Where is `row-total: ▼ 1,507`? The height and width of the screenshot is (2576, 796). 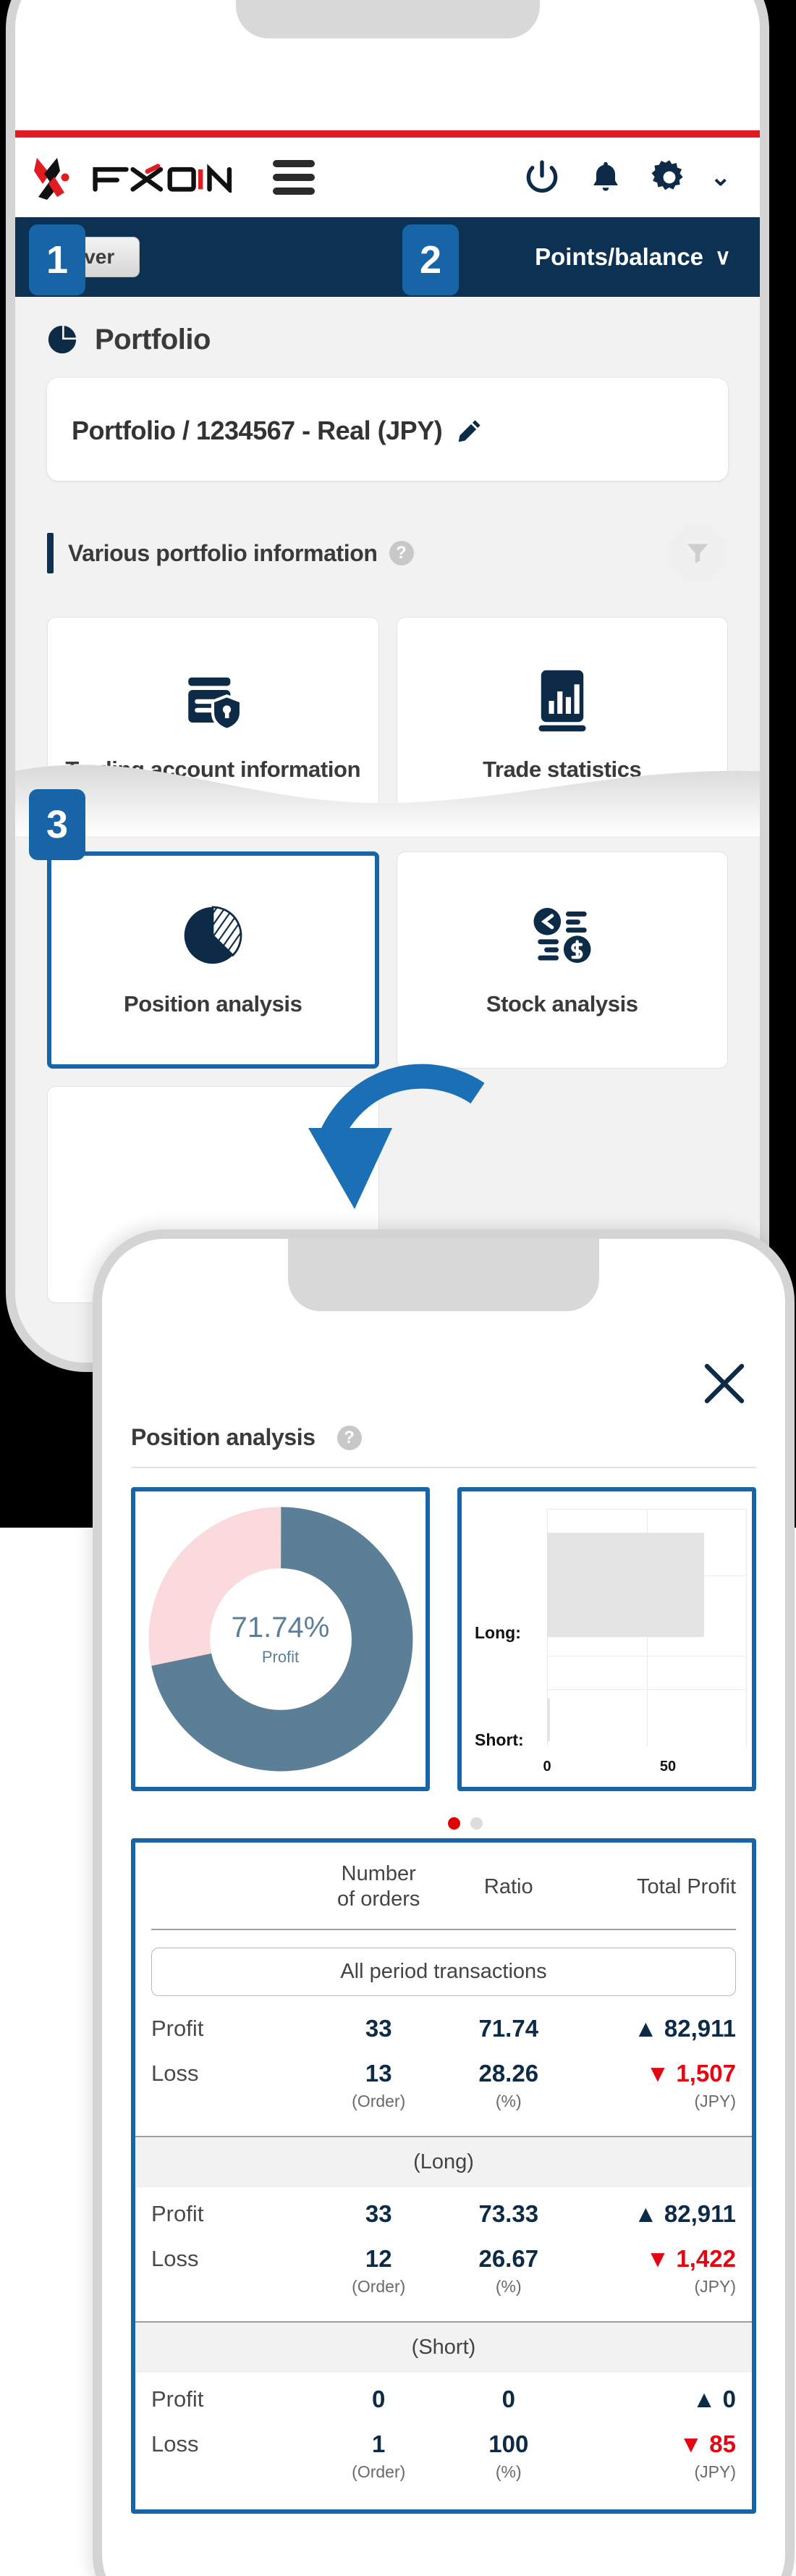
row-total: ▼ 1,507 is located at coordinates (690, 2073).